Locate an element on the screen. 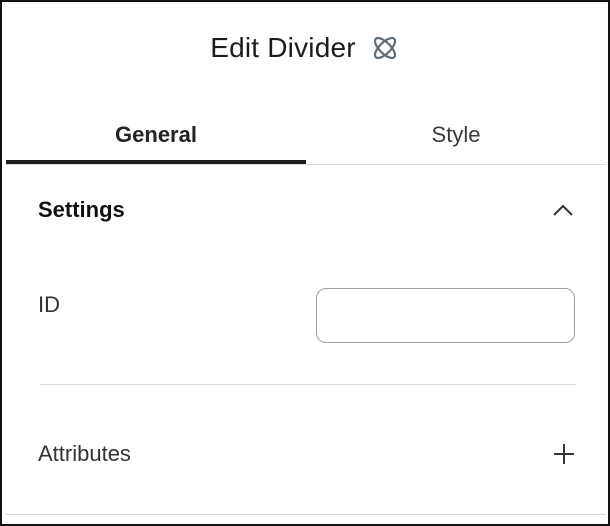 Image resolution: width=610 pixels, height=526 pixels. tab-style: Style is located at coordinates (456, 135).